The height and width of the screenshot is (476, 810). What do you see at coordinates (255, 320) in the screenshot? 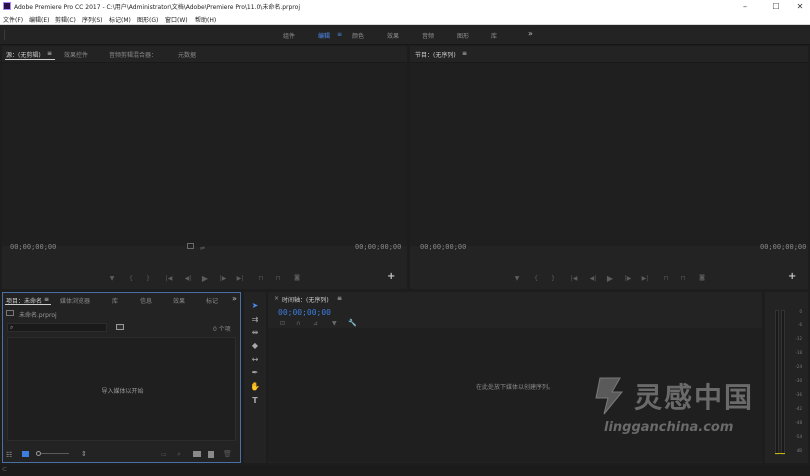
I see `track-select-tool-icon: ⇉` at bounding box center [255, 320].